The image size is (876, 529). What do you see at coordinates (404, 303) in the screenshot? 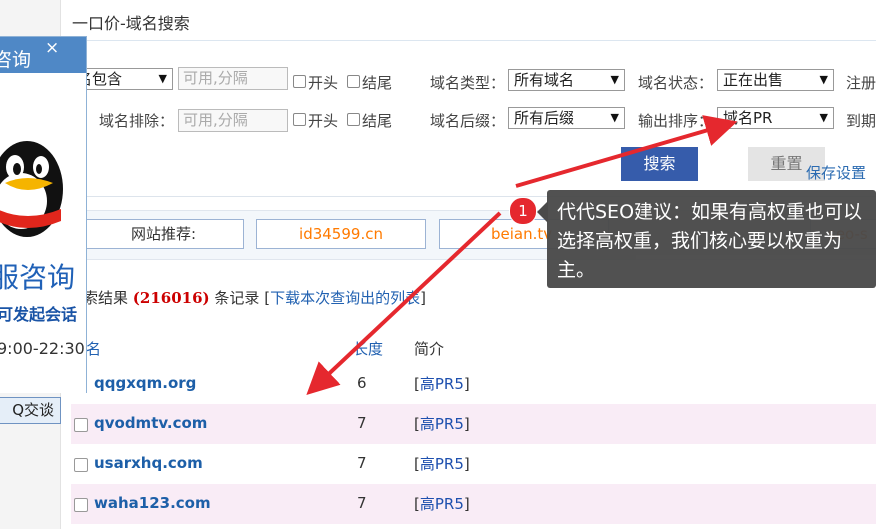
I see `arrow-to-results` at bounding box center [404, 303].